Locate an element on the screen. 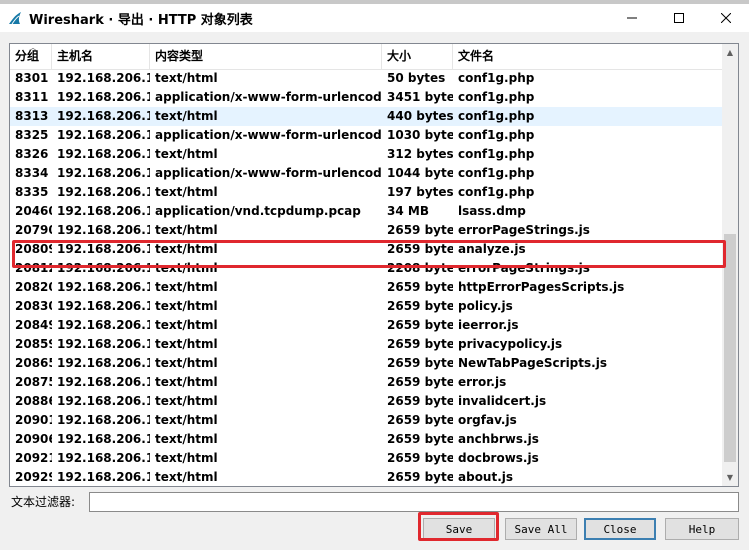 The height and width of the screenshot is (550, 749). help-button: Help is located at coordinates (702, 529).